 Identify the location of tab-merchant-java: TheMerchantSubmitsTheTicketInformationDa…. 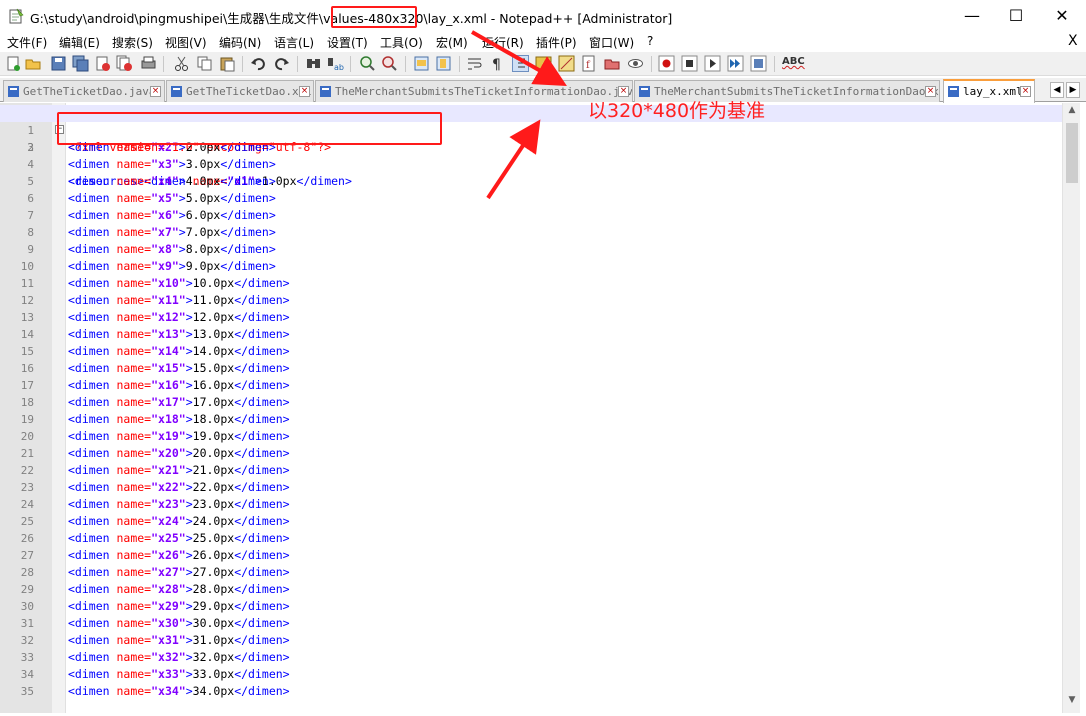
(474, 91).